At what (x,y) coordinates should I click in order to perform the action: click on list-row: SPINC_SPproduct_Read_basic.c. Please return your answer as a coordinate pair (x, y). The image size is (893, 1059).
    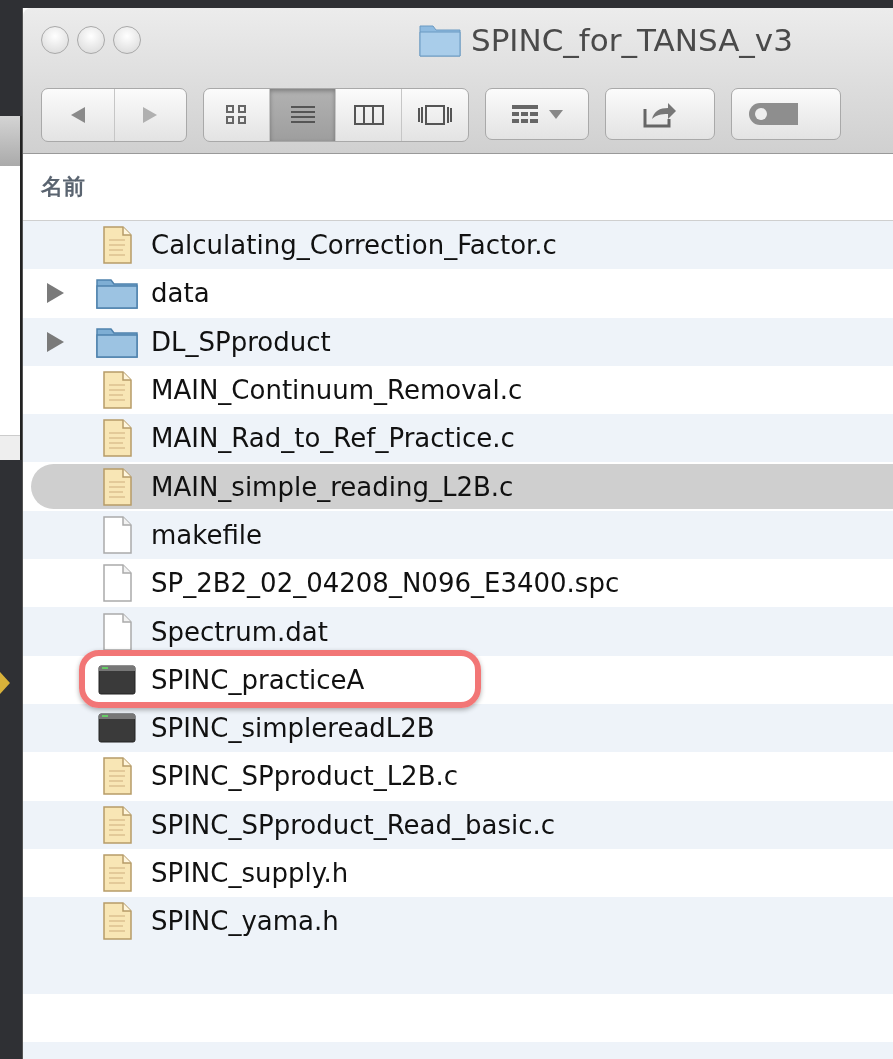
    Looking at the image, I should click on (458, 824).